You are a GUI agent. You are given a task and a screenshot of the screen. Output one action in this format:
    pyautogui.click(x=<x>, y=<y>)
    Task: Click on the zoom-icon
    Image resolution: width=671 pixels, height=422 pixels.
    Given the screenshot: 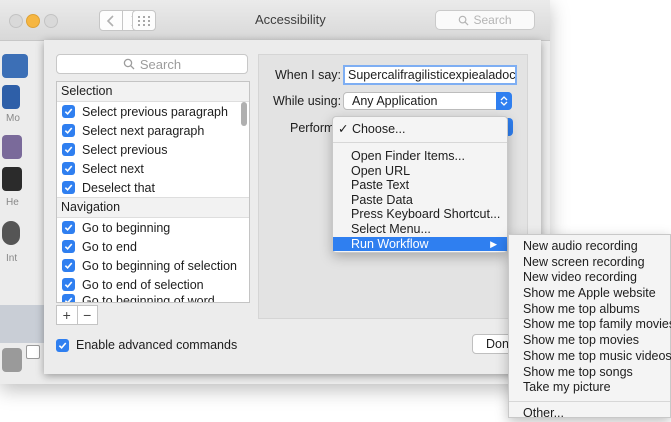 What is the action you would take?
    pyautogui.click(x=11, y=97)
    